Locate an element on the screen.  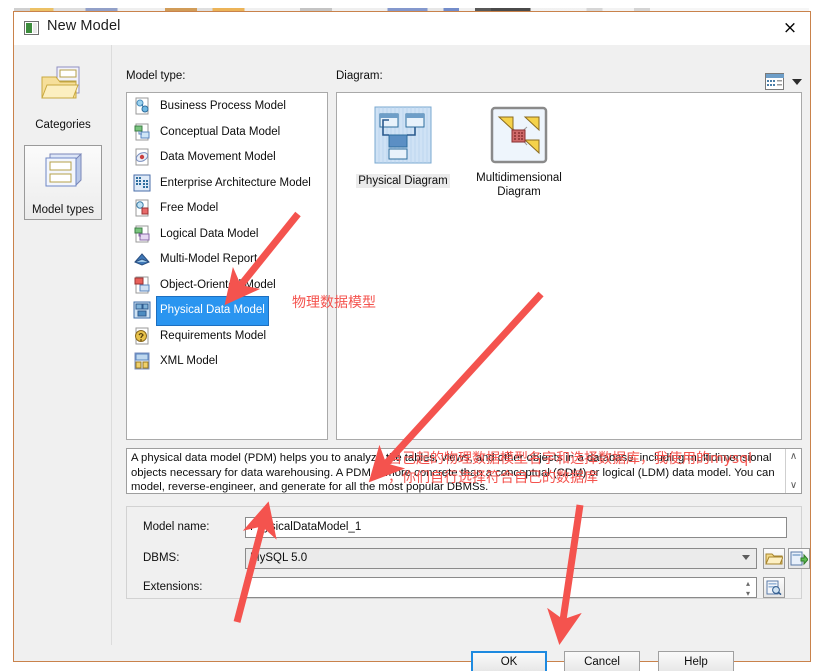
list-item-label: Free Model is located at coordinates (189, 208).